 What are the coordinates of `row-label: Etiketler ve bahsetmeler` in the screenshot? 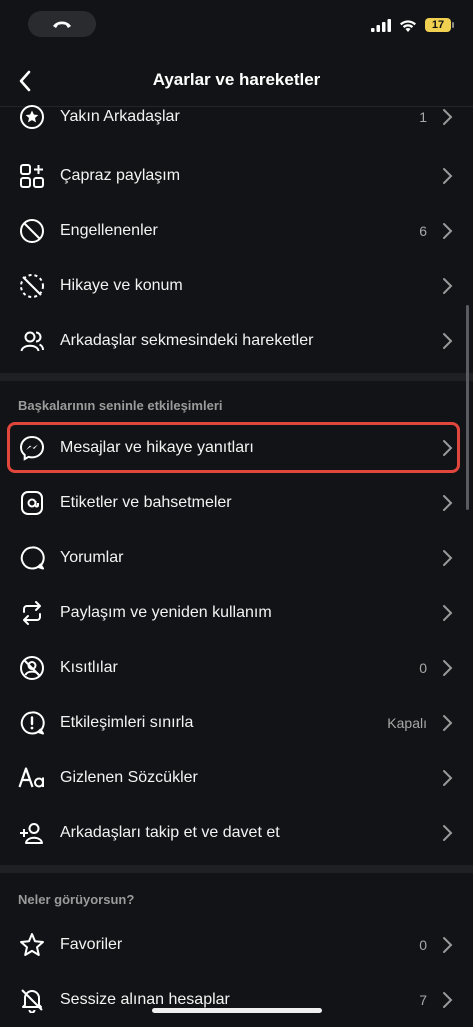 It's located at (146, 502).